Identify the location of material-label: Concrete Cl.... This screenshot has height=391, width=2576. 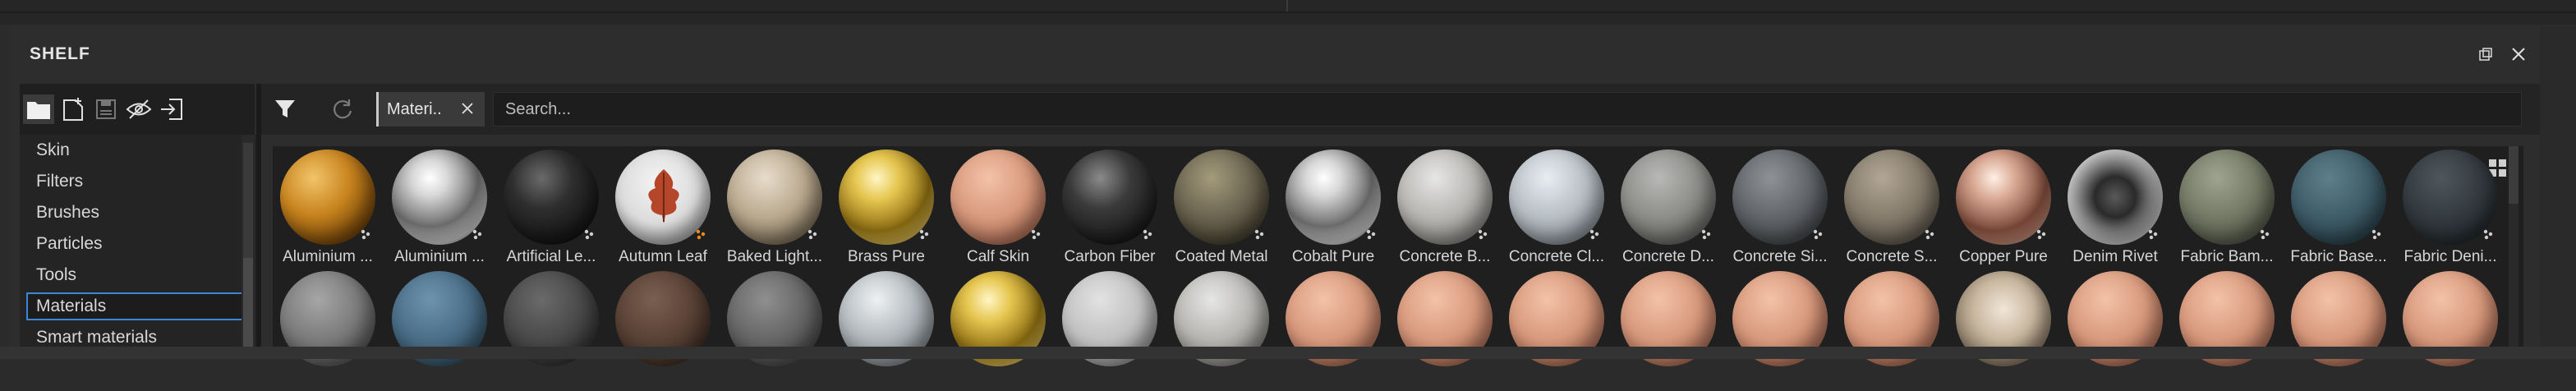
(1556, 256).